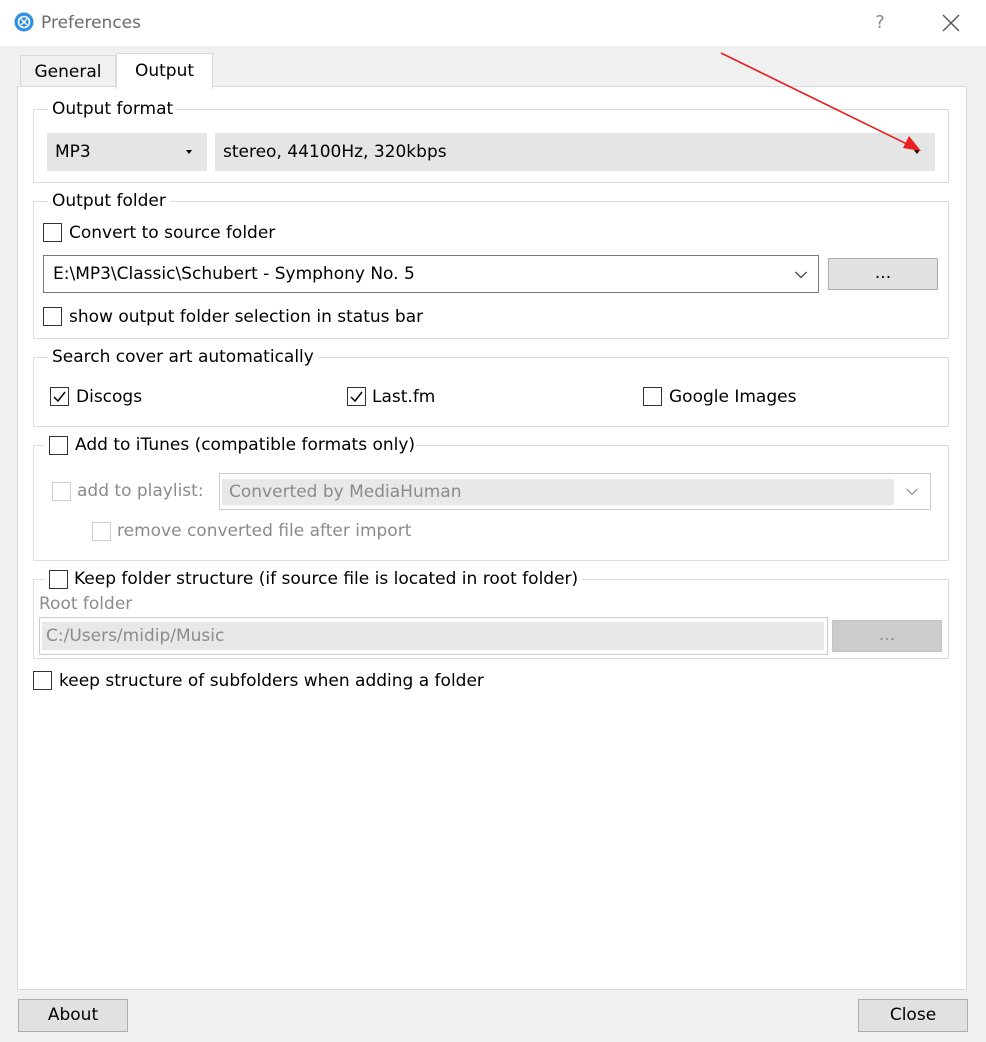 The width and height of the screenshot is (986, 1042). What do you see at coordinates (491, 392) in the screenshot?
I see `cover-art-group` at bounding box center [491, 392].